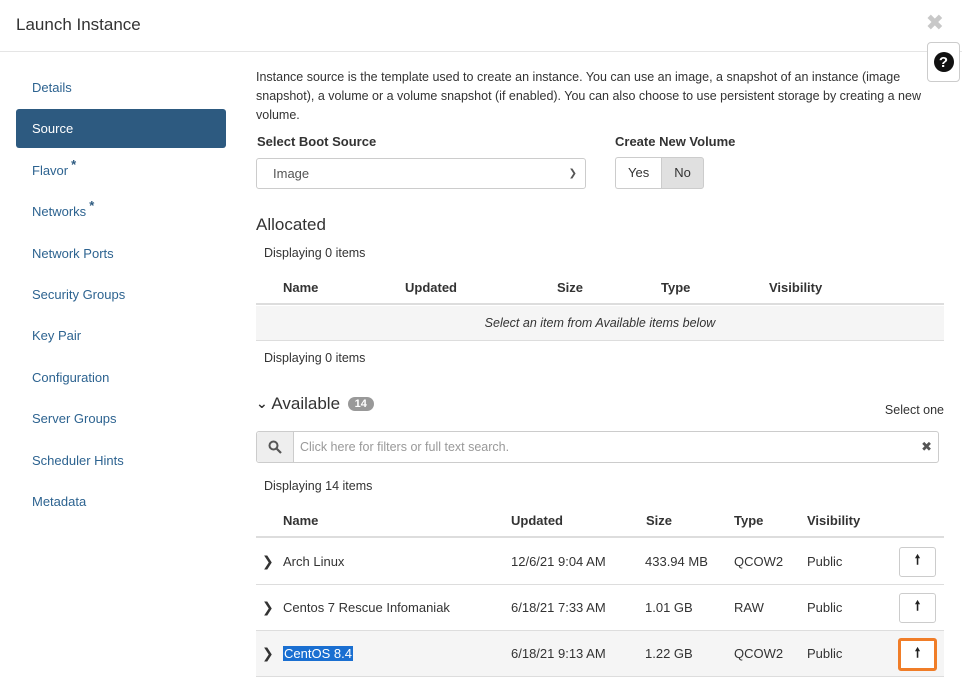 The height and width of the screenshot is (681, 962). What do you see at coordinates (291, 173) in the screenshot?
I see `boot-source-value: Image` at bounding box center [291, 173].